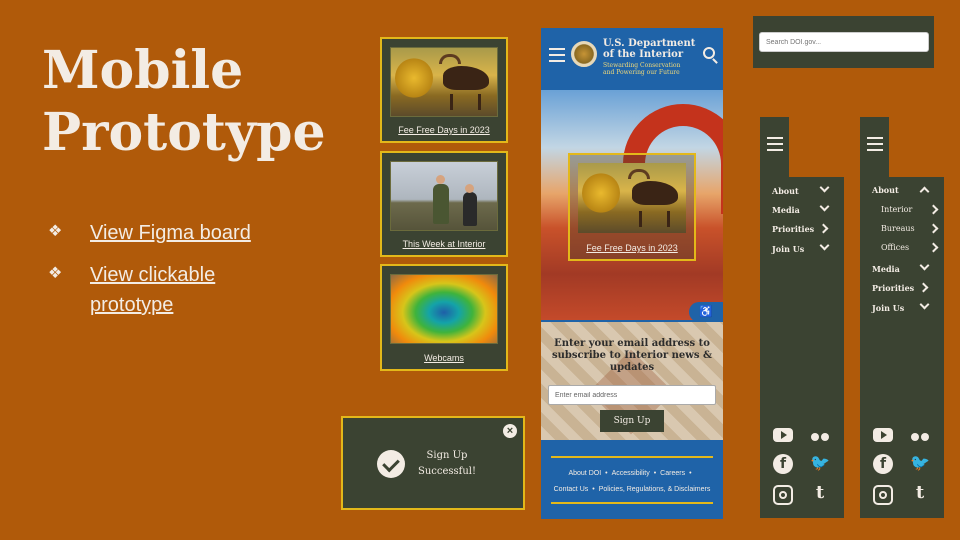 The height and width of the screenshot is (540, 960). I want to click on footer-link-accessibility: Accessibility, so click(631, 473).